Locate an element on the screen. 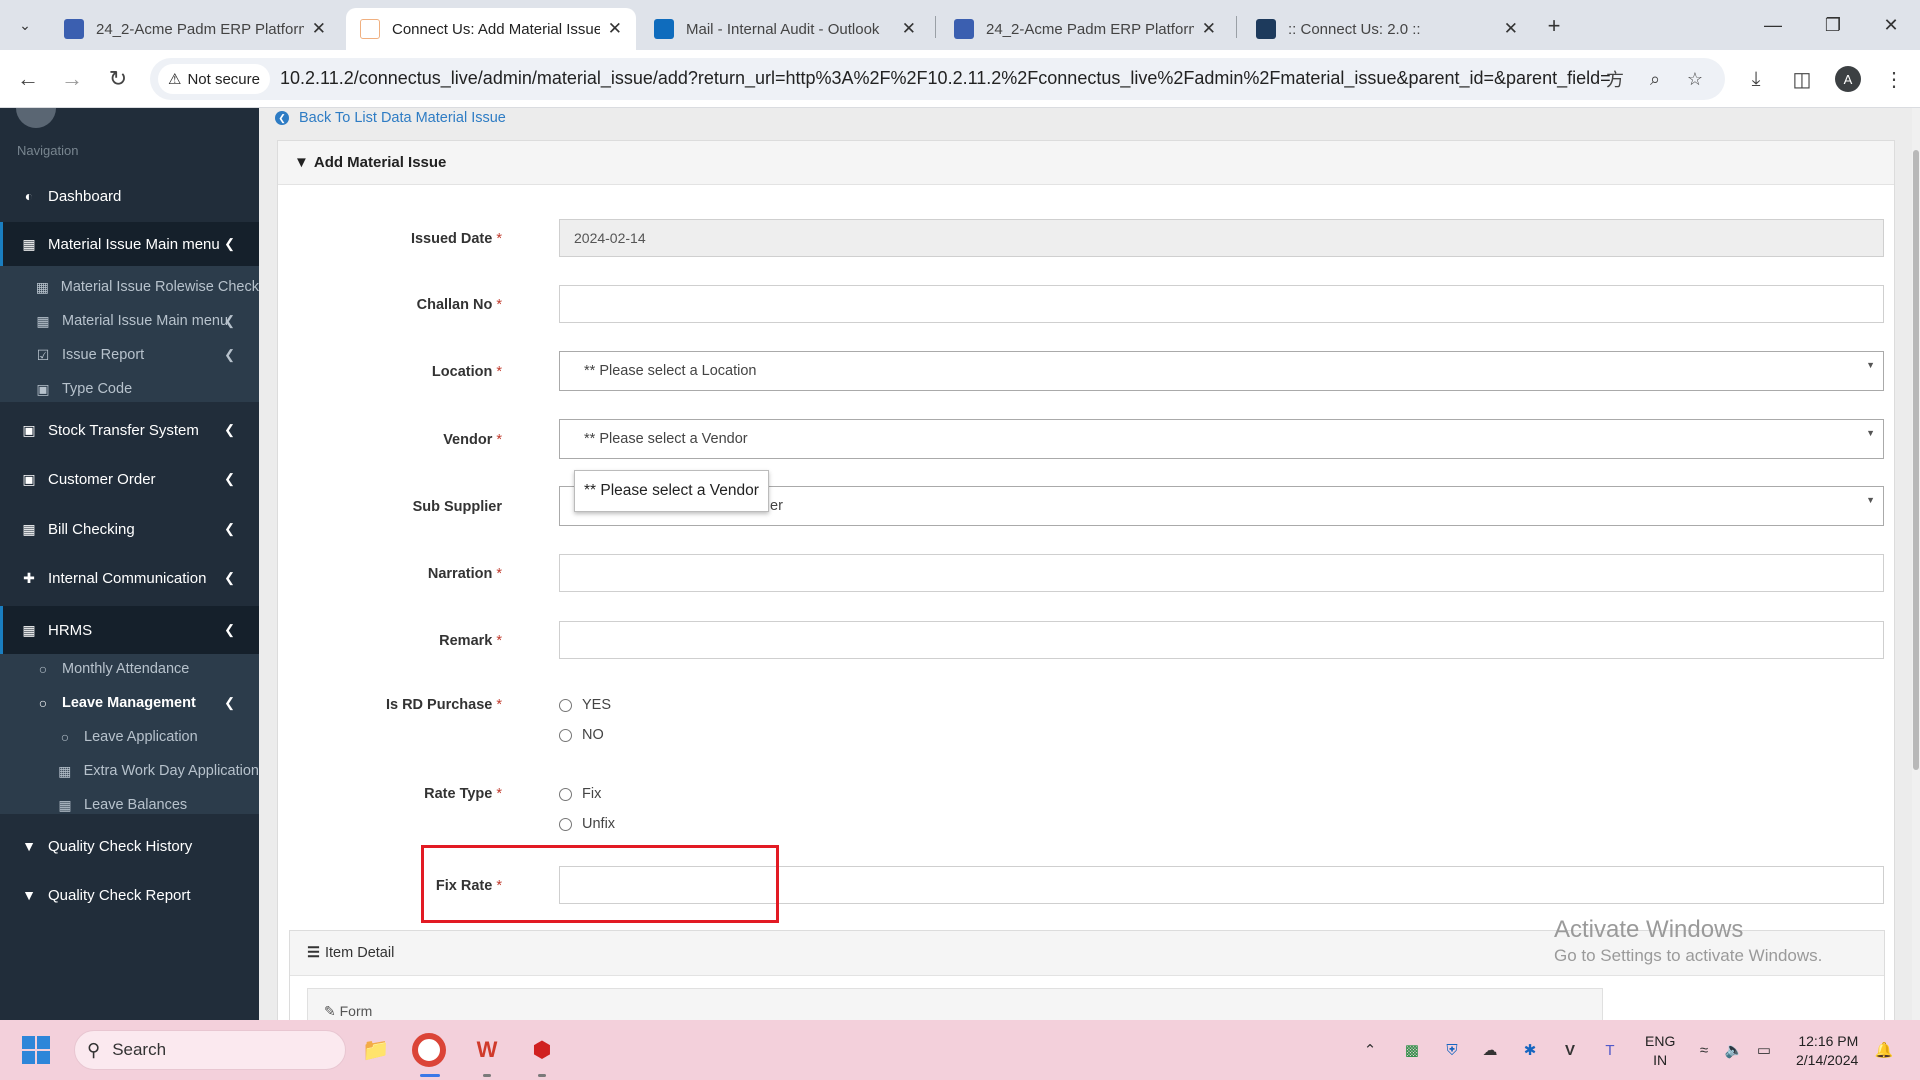 The width and height of the screenshot is (1920, 1080). onedrive-offline-icon: ☁ is located at coordinates (1490, 1050).